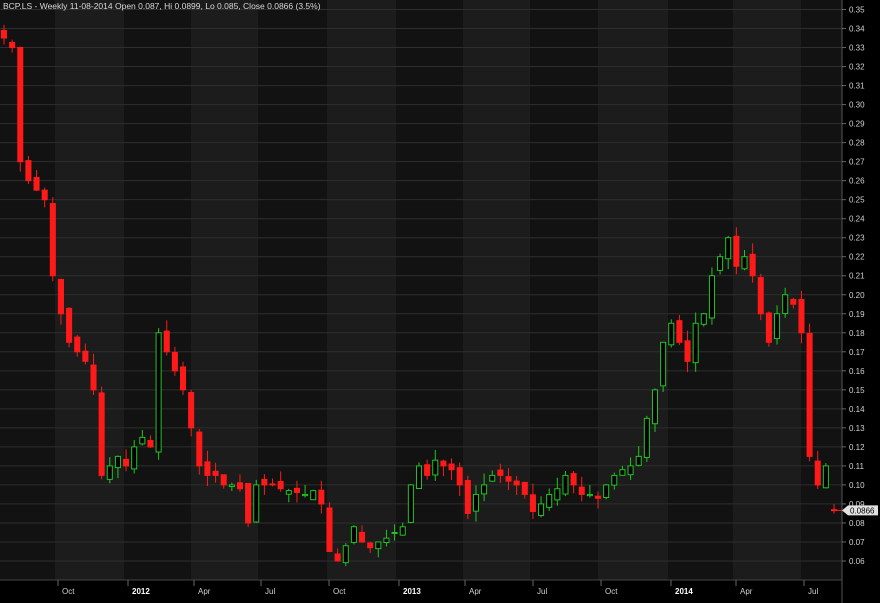  I want to click on x-tick-label: 2013, so click(412, 591).